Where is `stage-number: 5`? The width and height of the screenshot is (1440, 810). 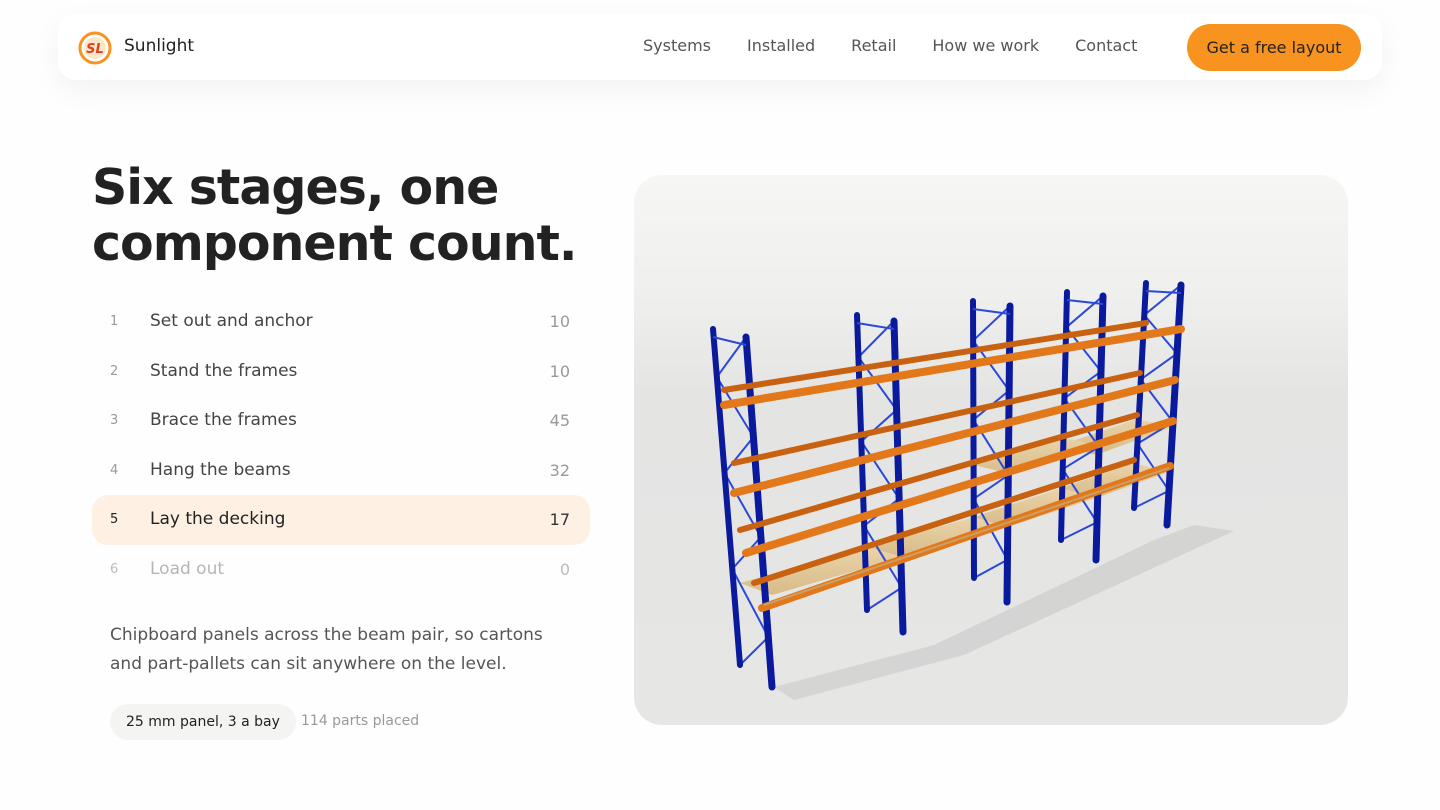 stage-number: 5 is located at coordinates (114, 520).